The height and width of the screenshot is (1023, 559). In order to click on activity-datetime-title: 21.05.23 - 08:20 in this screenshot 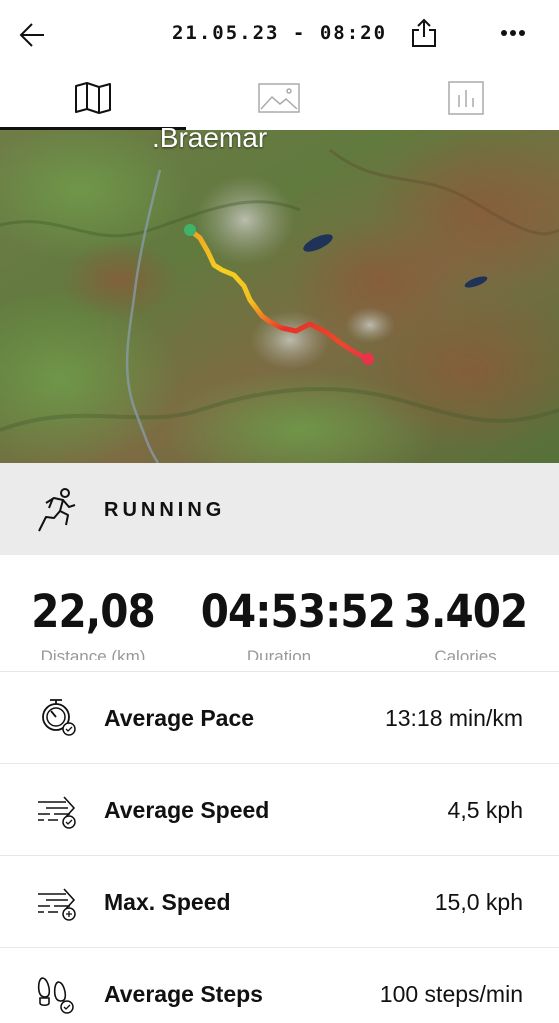, I will do `click(279, 33)`.